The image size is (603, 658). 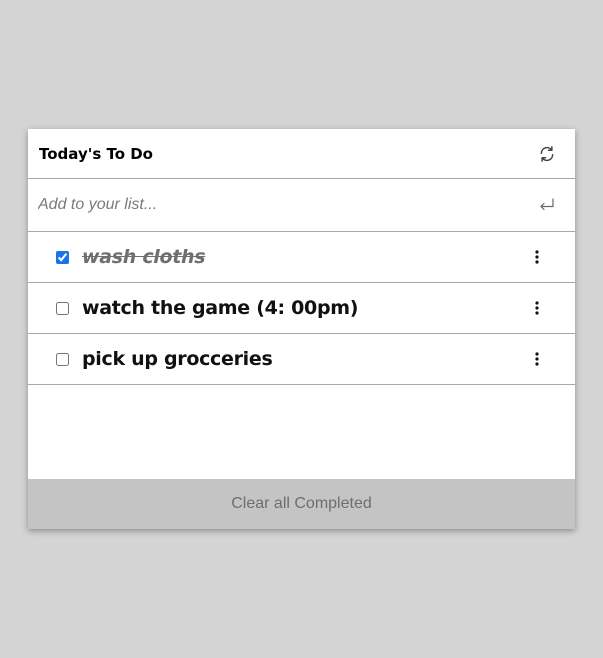 I want to click on todo-item: pick up grocceries, so click(x=301, y=359).